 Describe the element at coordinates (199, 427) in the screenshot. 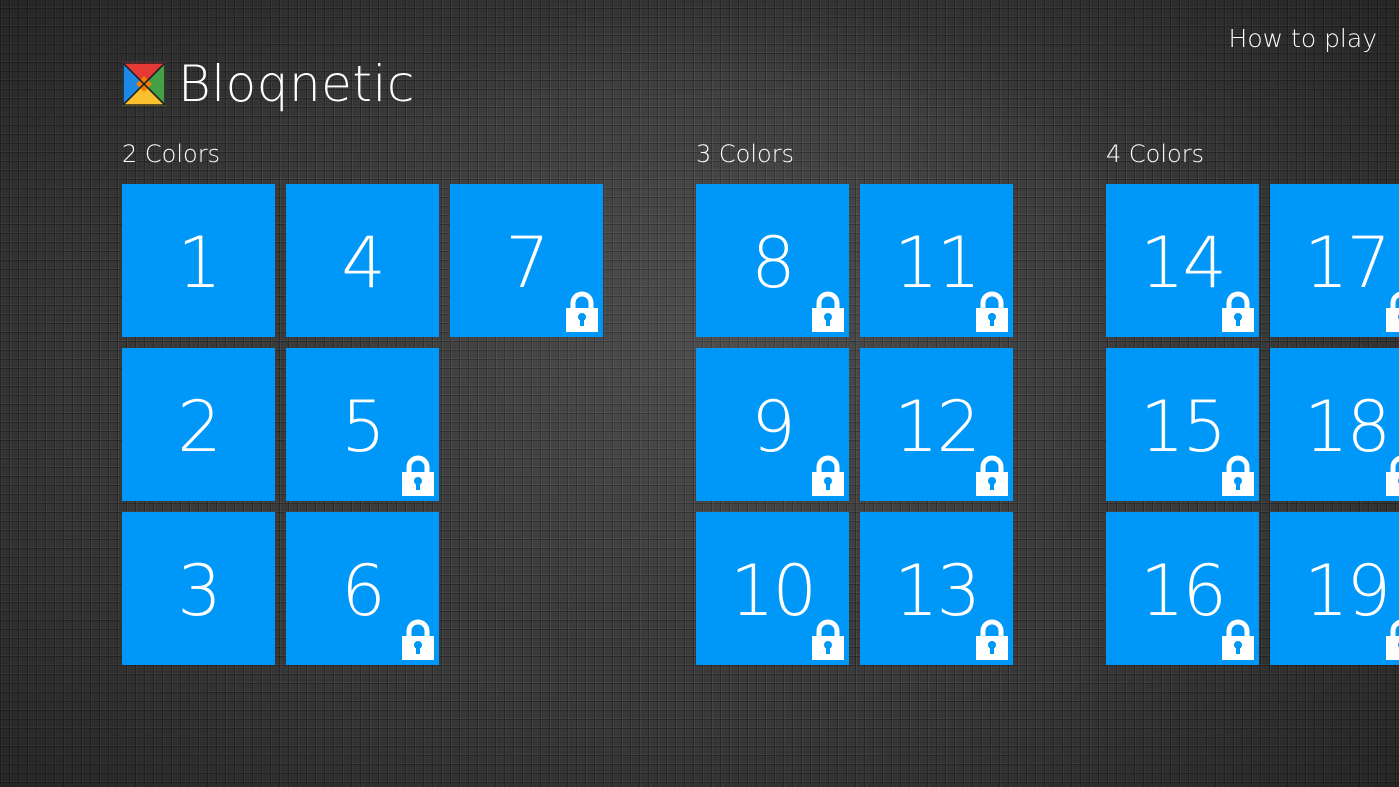

I see `level-number: 2` at that location.